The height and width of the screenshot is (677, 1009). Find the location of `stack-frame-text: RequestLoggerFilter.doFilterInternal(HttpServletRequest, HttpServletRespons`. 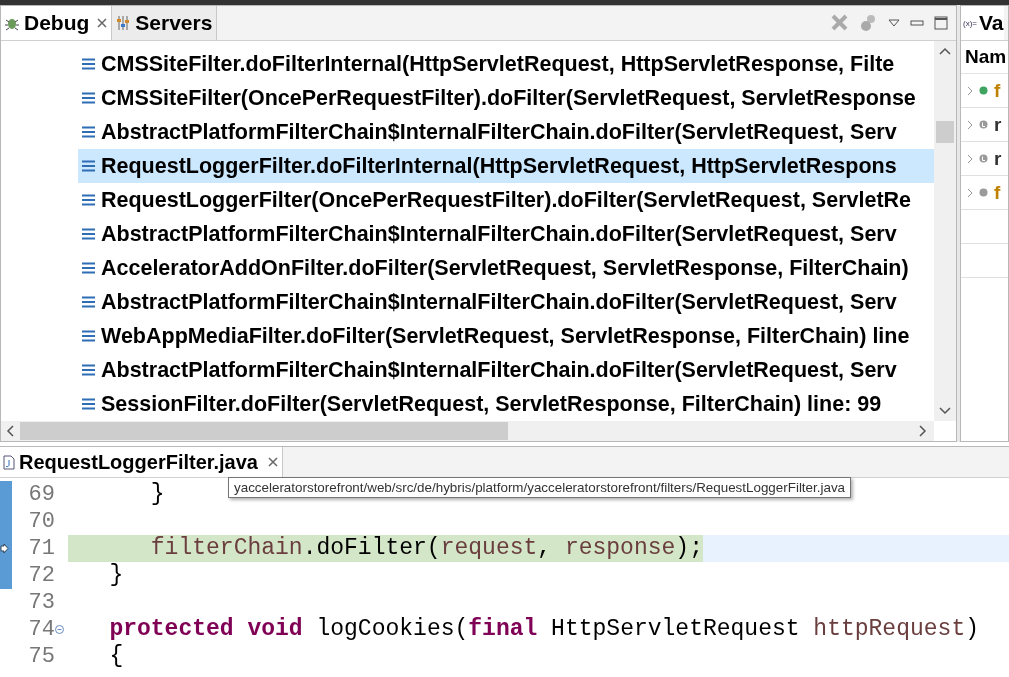

stack-frame-text: RequestLoggerFilter.doFilterInternal(HttpServletRequest, HttpServletRespons is located at coordinates (499, 166).